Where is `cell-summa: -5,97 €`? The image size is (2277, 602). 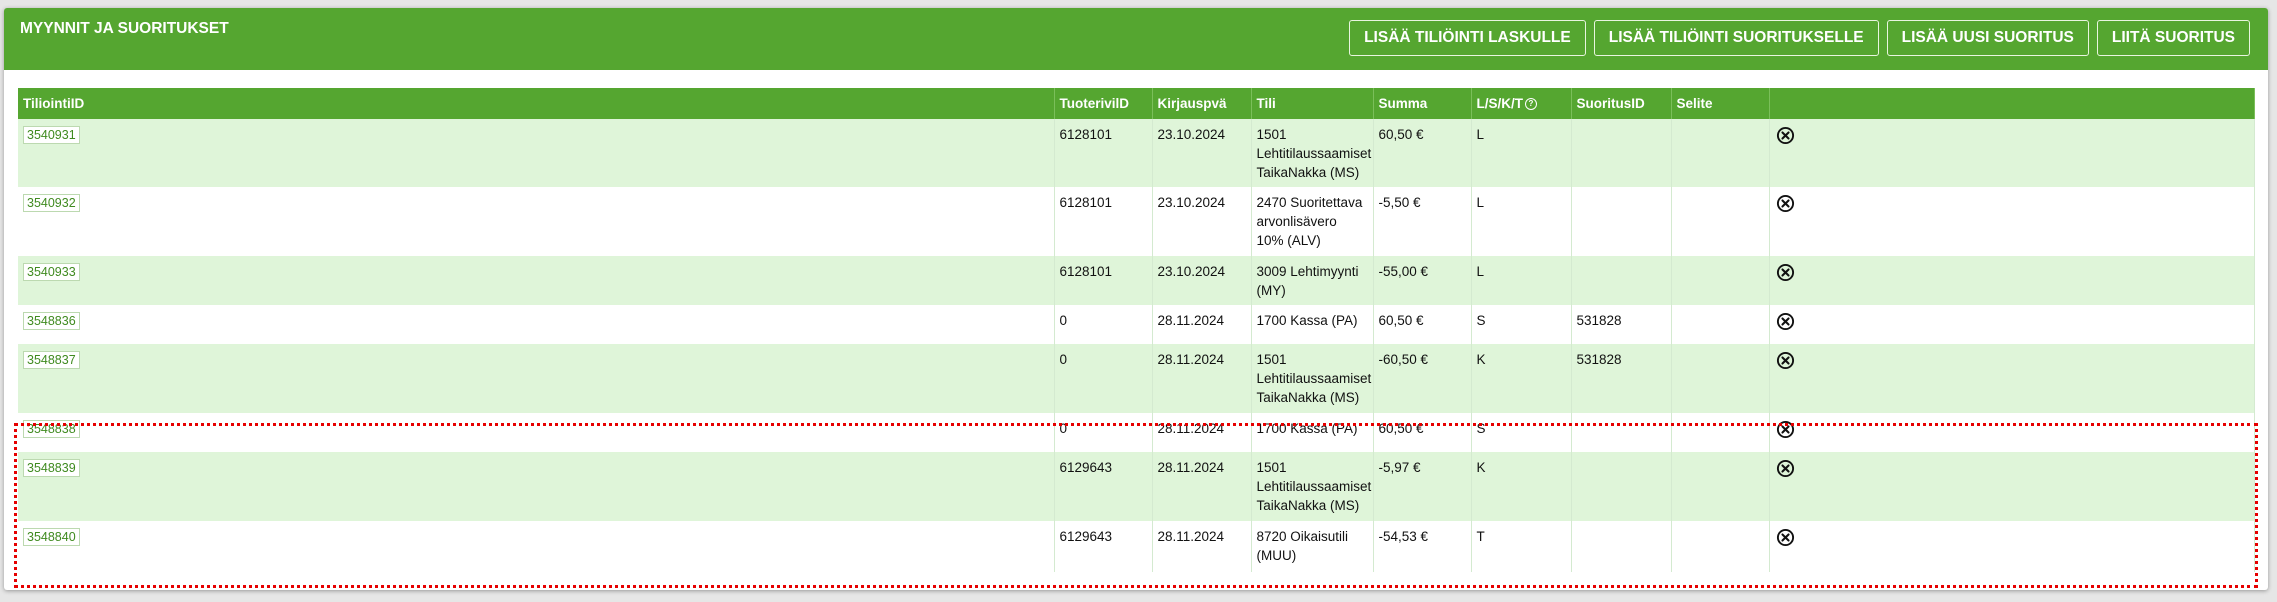 cell-summa: -5,97 € is located at coordinates (1422, 486).